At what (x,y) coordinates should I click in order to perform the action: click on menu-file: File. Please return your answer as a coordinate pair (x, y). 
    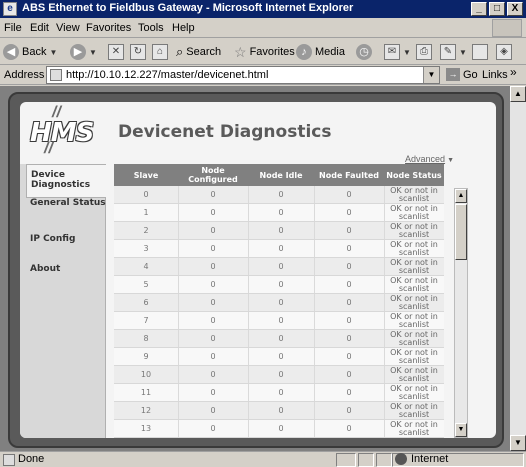
    Looking at the image, I should click on (13, 28).